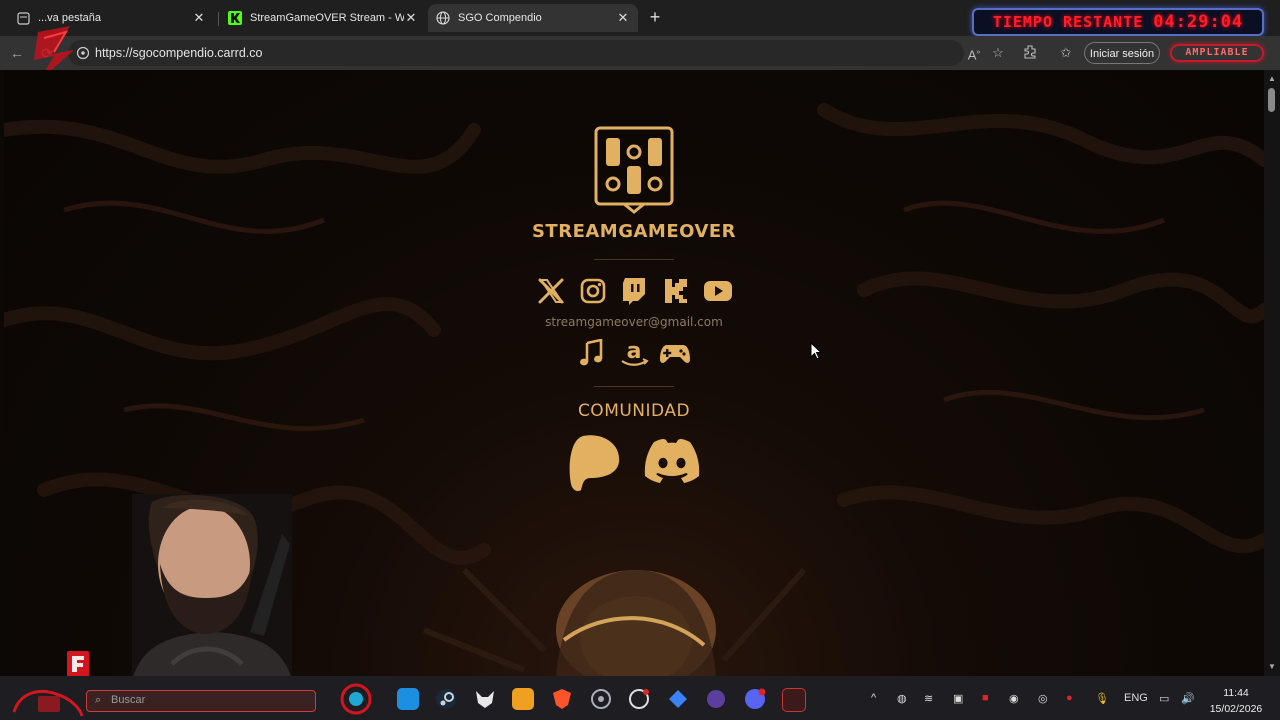 The image size is (1280, 720). Describe the element at coordinates (23, 18) in the screenshot. I see `new-tab-icon` at that location.